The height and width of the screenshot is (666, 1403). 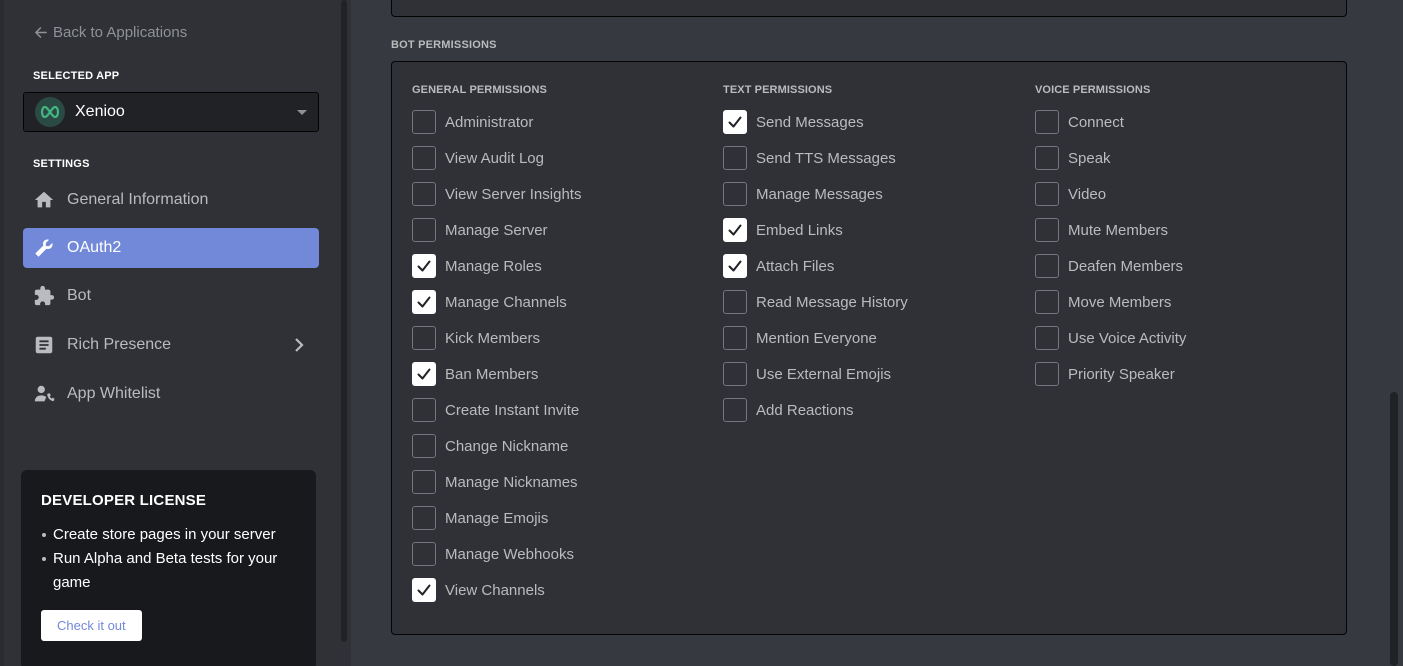 I want to click on back-to-applications-link: Back to Applications, so click(x=110, y=32).